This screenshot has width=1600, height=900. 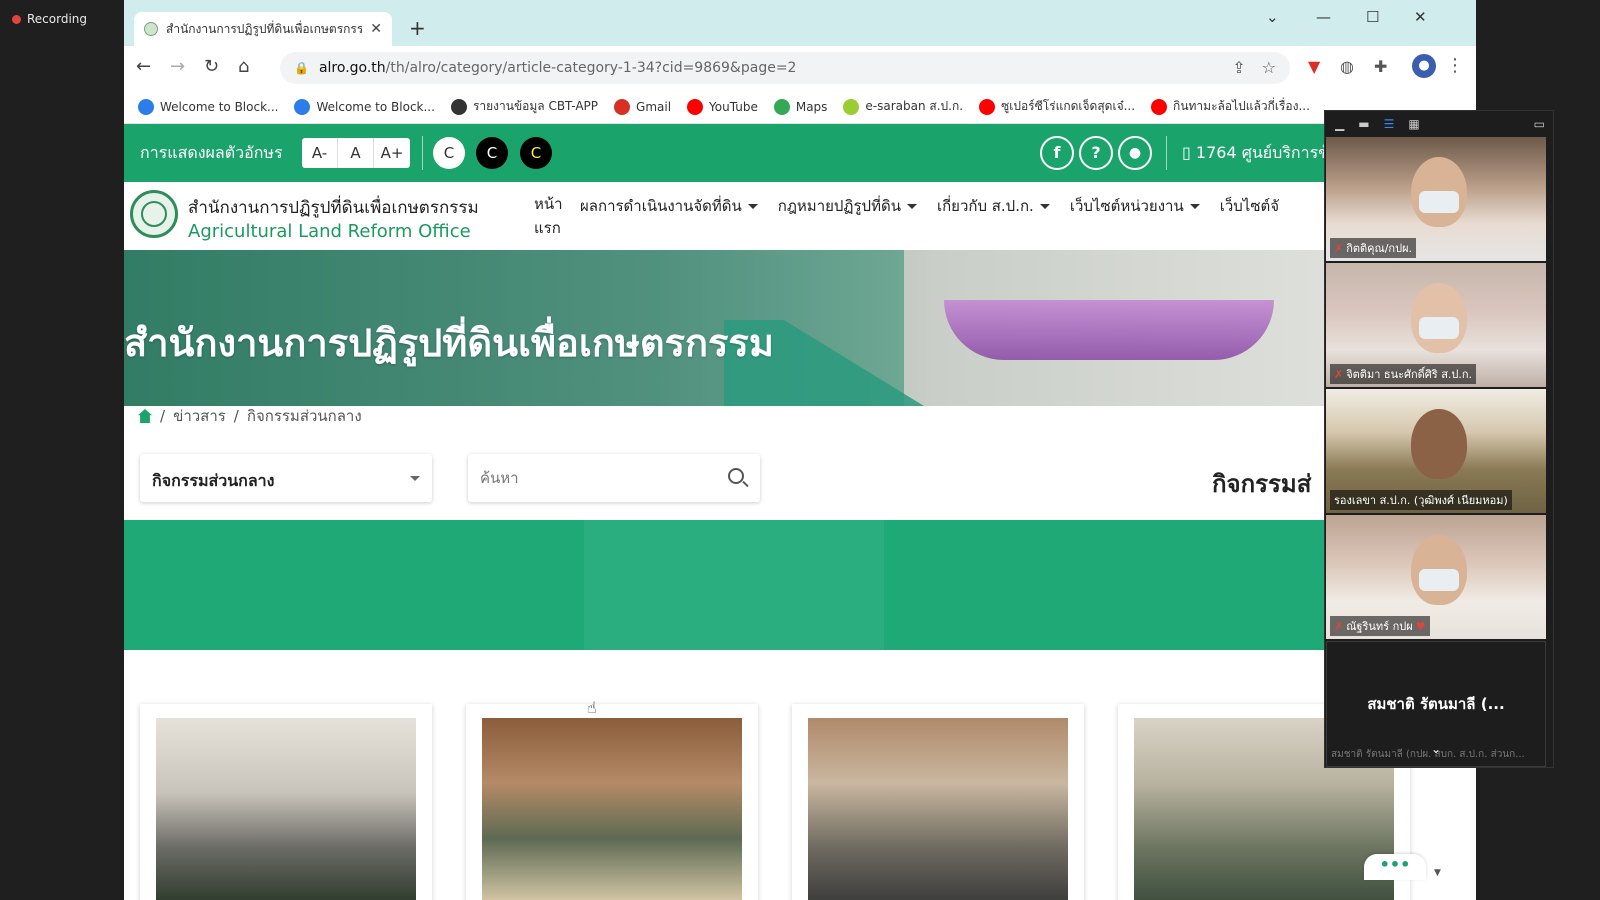 What do you see at coordinates (554, 216) in the screenshot?
I see `nav-home-link: หน้าแรก` at bounding box center [554, 216].